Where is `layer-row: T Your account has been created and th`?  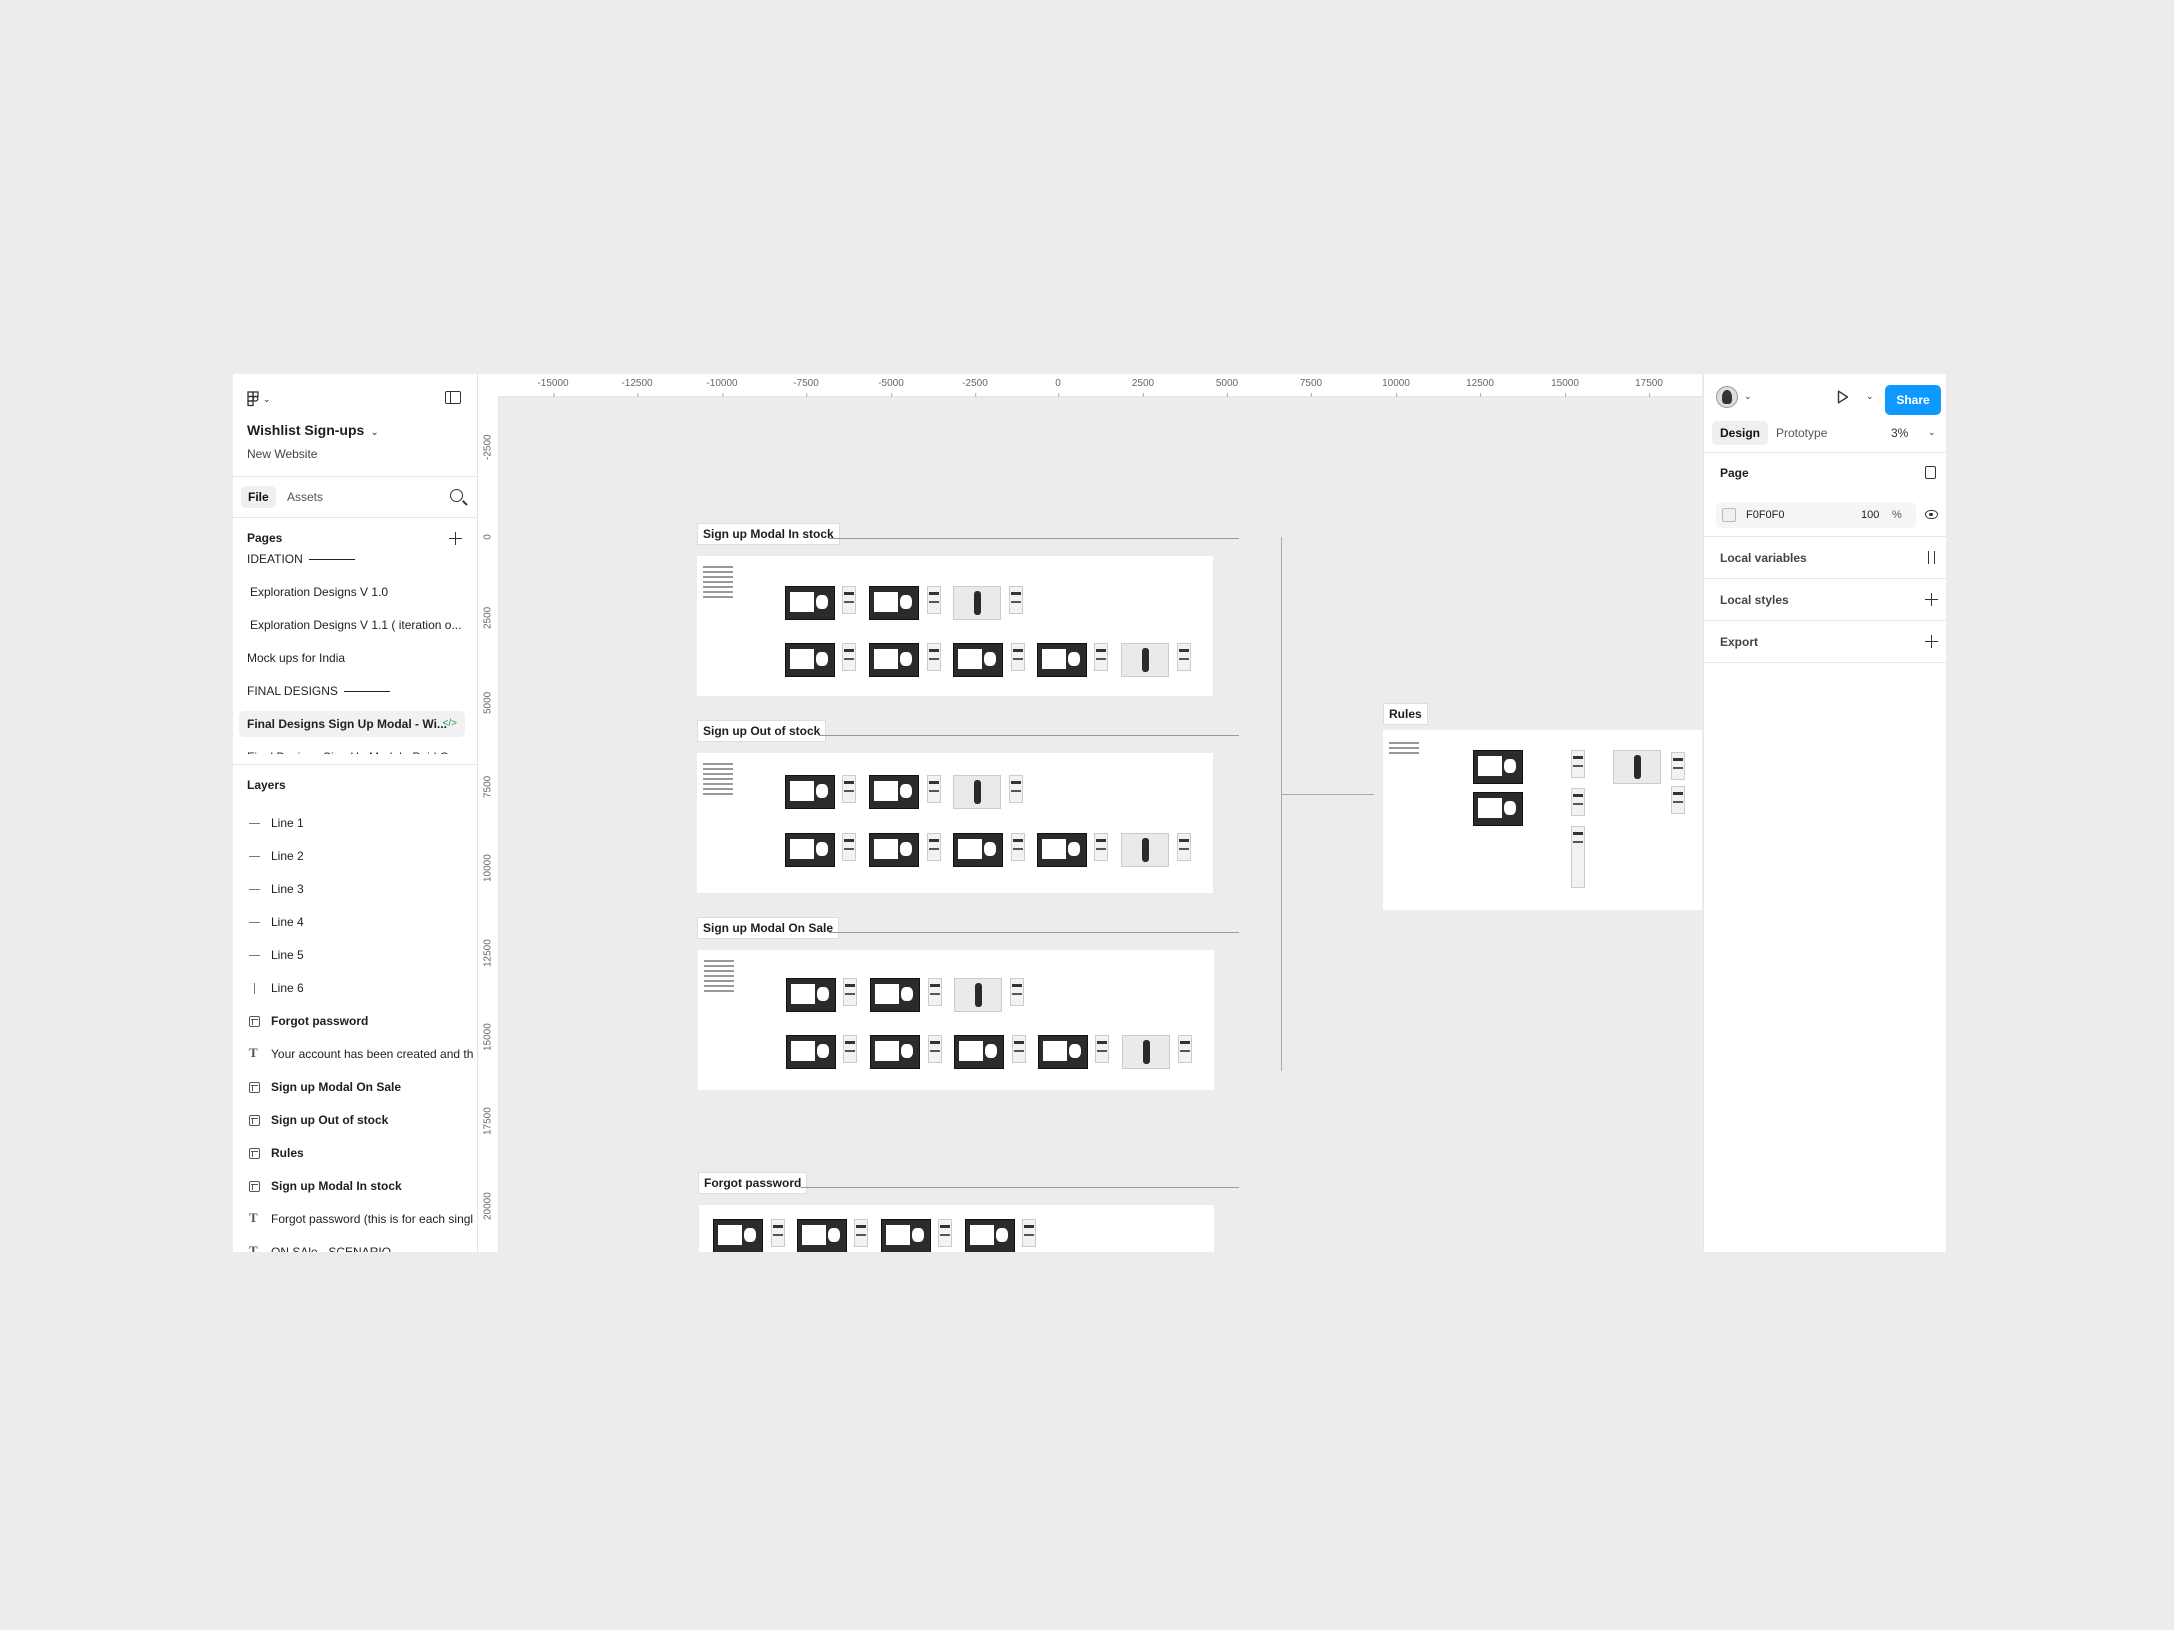 layer-row: T Your account has been created and th is located at coordinates (355, 1054).